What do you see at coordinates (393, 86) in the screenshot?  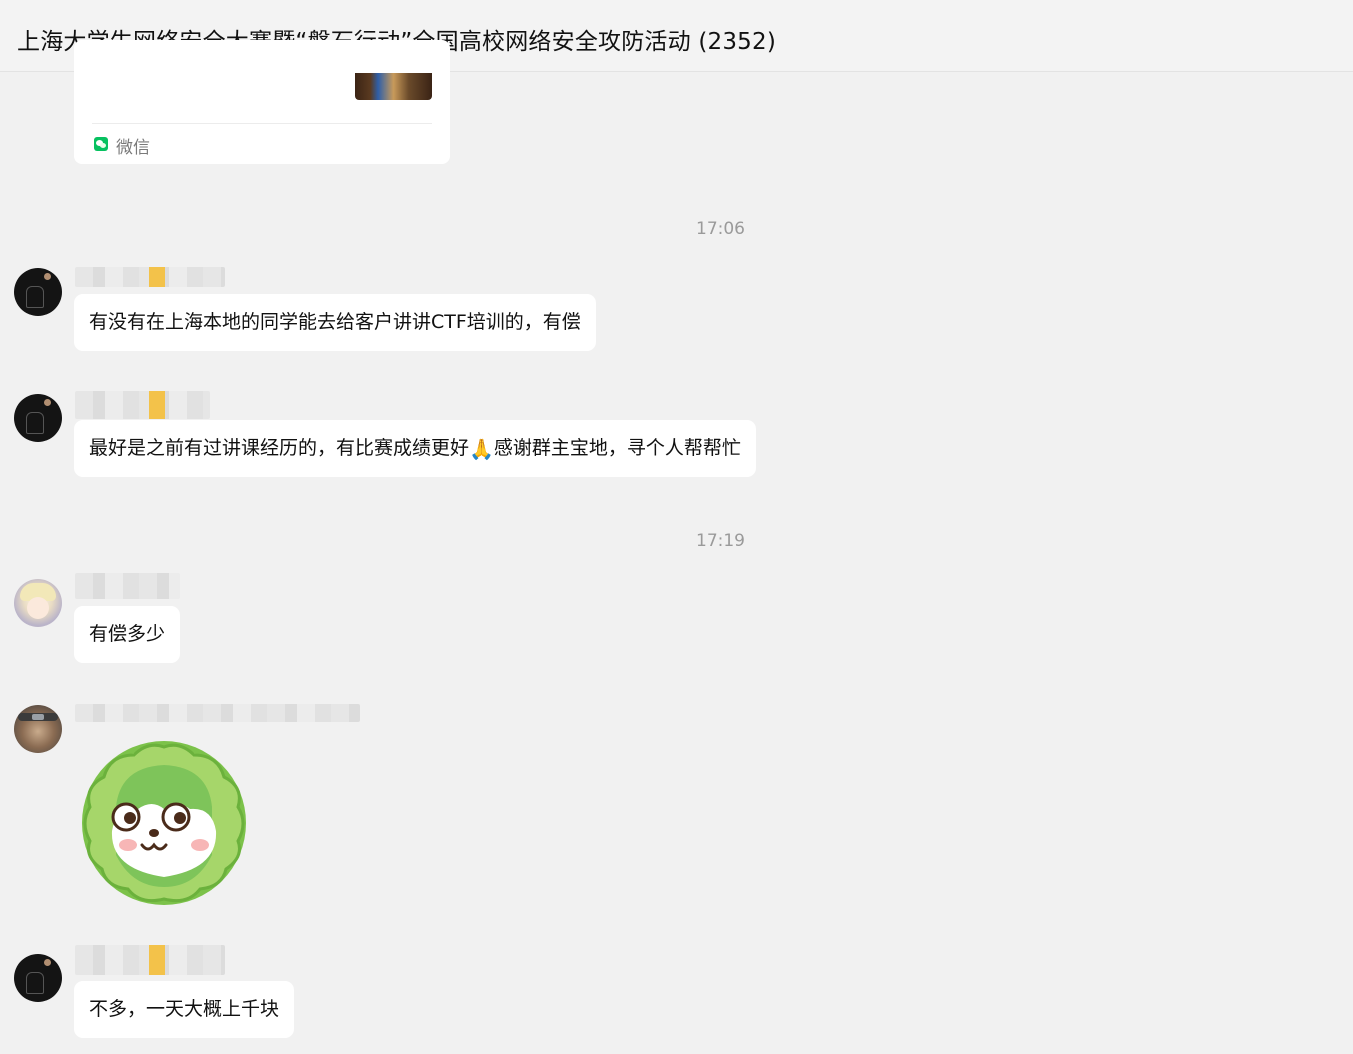 I see `card-thumbnail` at bounding box center [393, 86].